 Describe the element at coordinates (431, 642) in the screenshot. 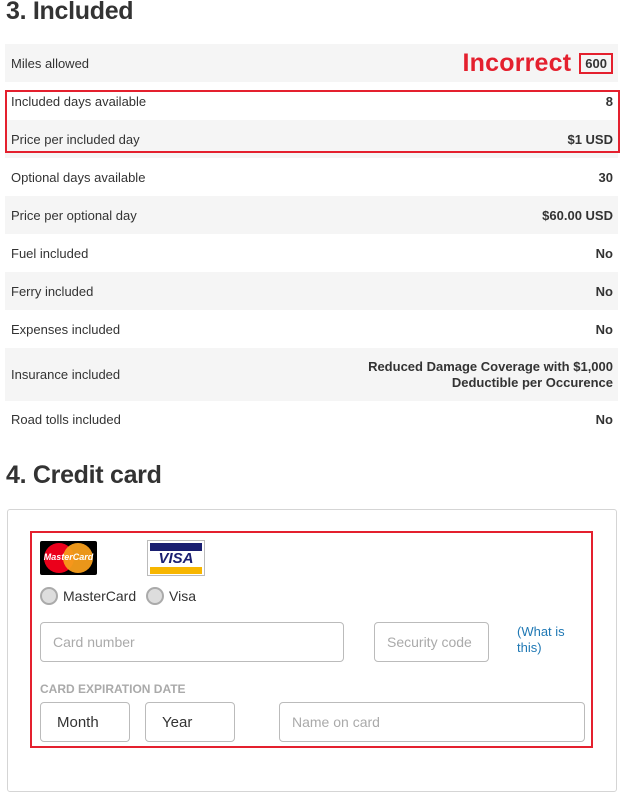

I see `security-code-input` at that location.